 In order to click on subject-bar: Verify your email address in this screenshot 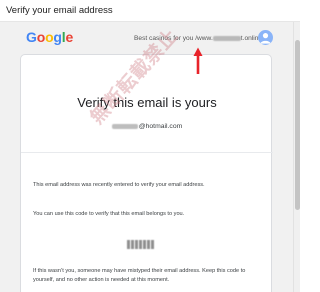, I will do `click(150, 11)`.